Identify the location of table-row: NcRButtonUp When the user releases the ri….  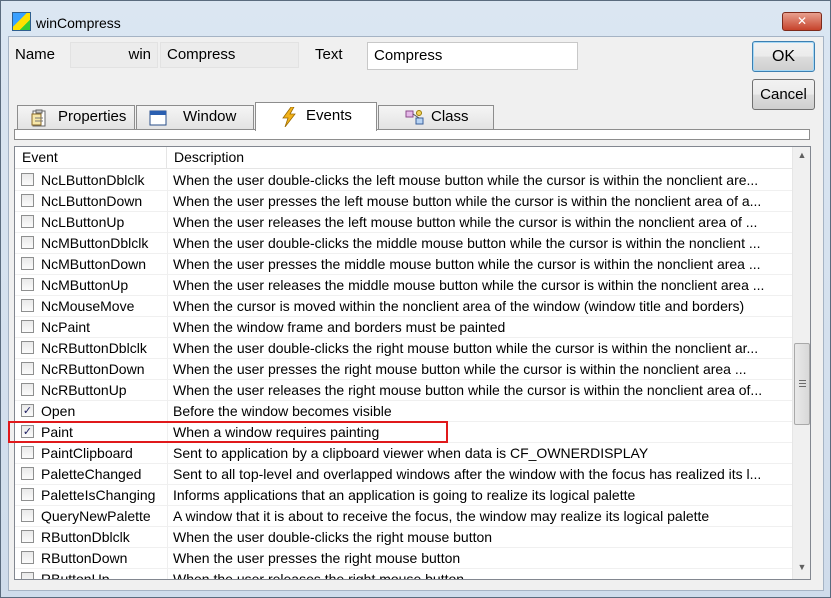
(403, 390).